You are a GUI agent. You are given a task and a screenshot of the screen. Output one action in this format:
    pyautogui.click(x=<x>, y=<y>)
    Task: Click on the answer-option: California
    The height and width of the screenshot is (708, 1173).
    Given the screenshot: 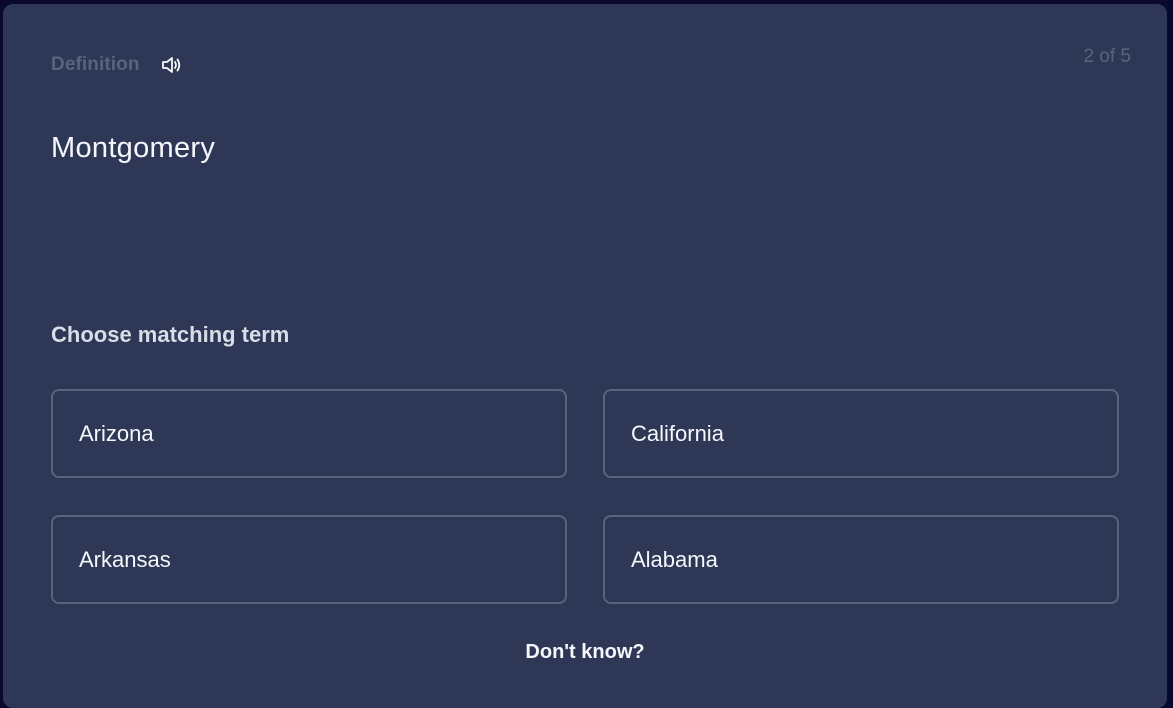 What is the action you would take?
    pyautogui.click(x=861, y=433)
    